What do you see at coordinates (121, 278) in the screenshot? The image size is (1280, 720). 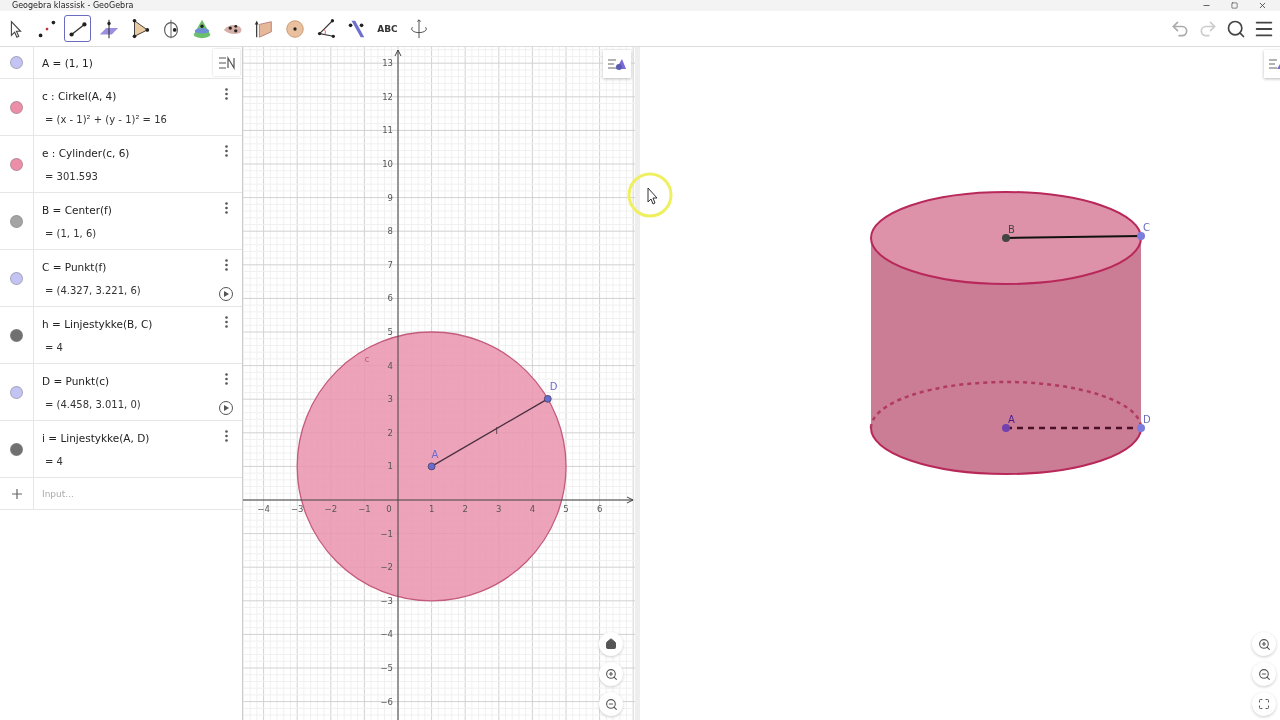 I see `algebra-row: C = Punkt(f) = (4.327, 3.221, 6)` at bounding box center [121, 278].